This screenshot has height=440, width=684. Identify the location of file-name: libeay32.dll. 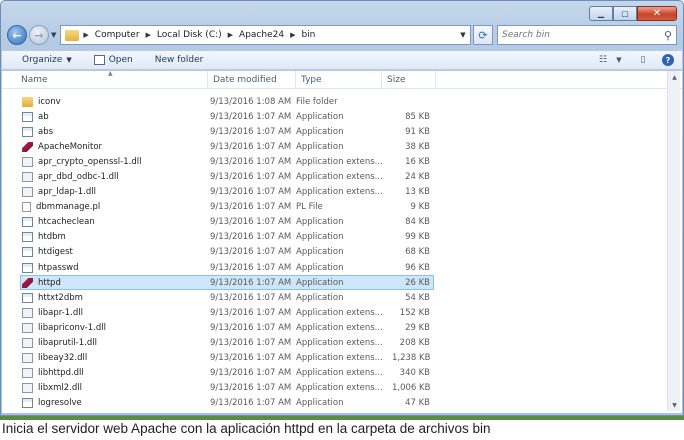
(63, 358).